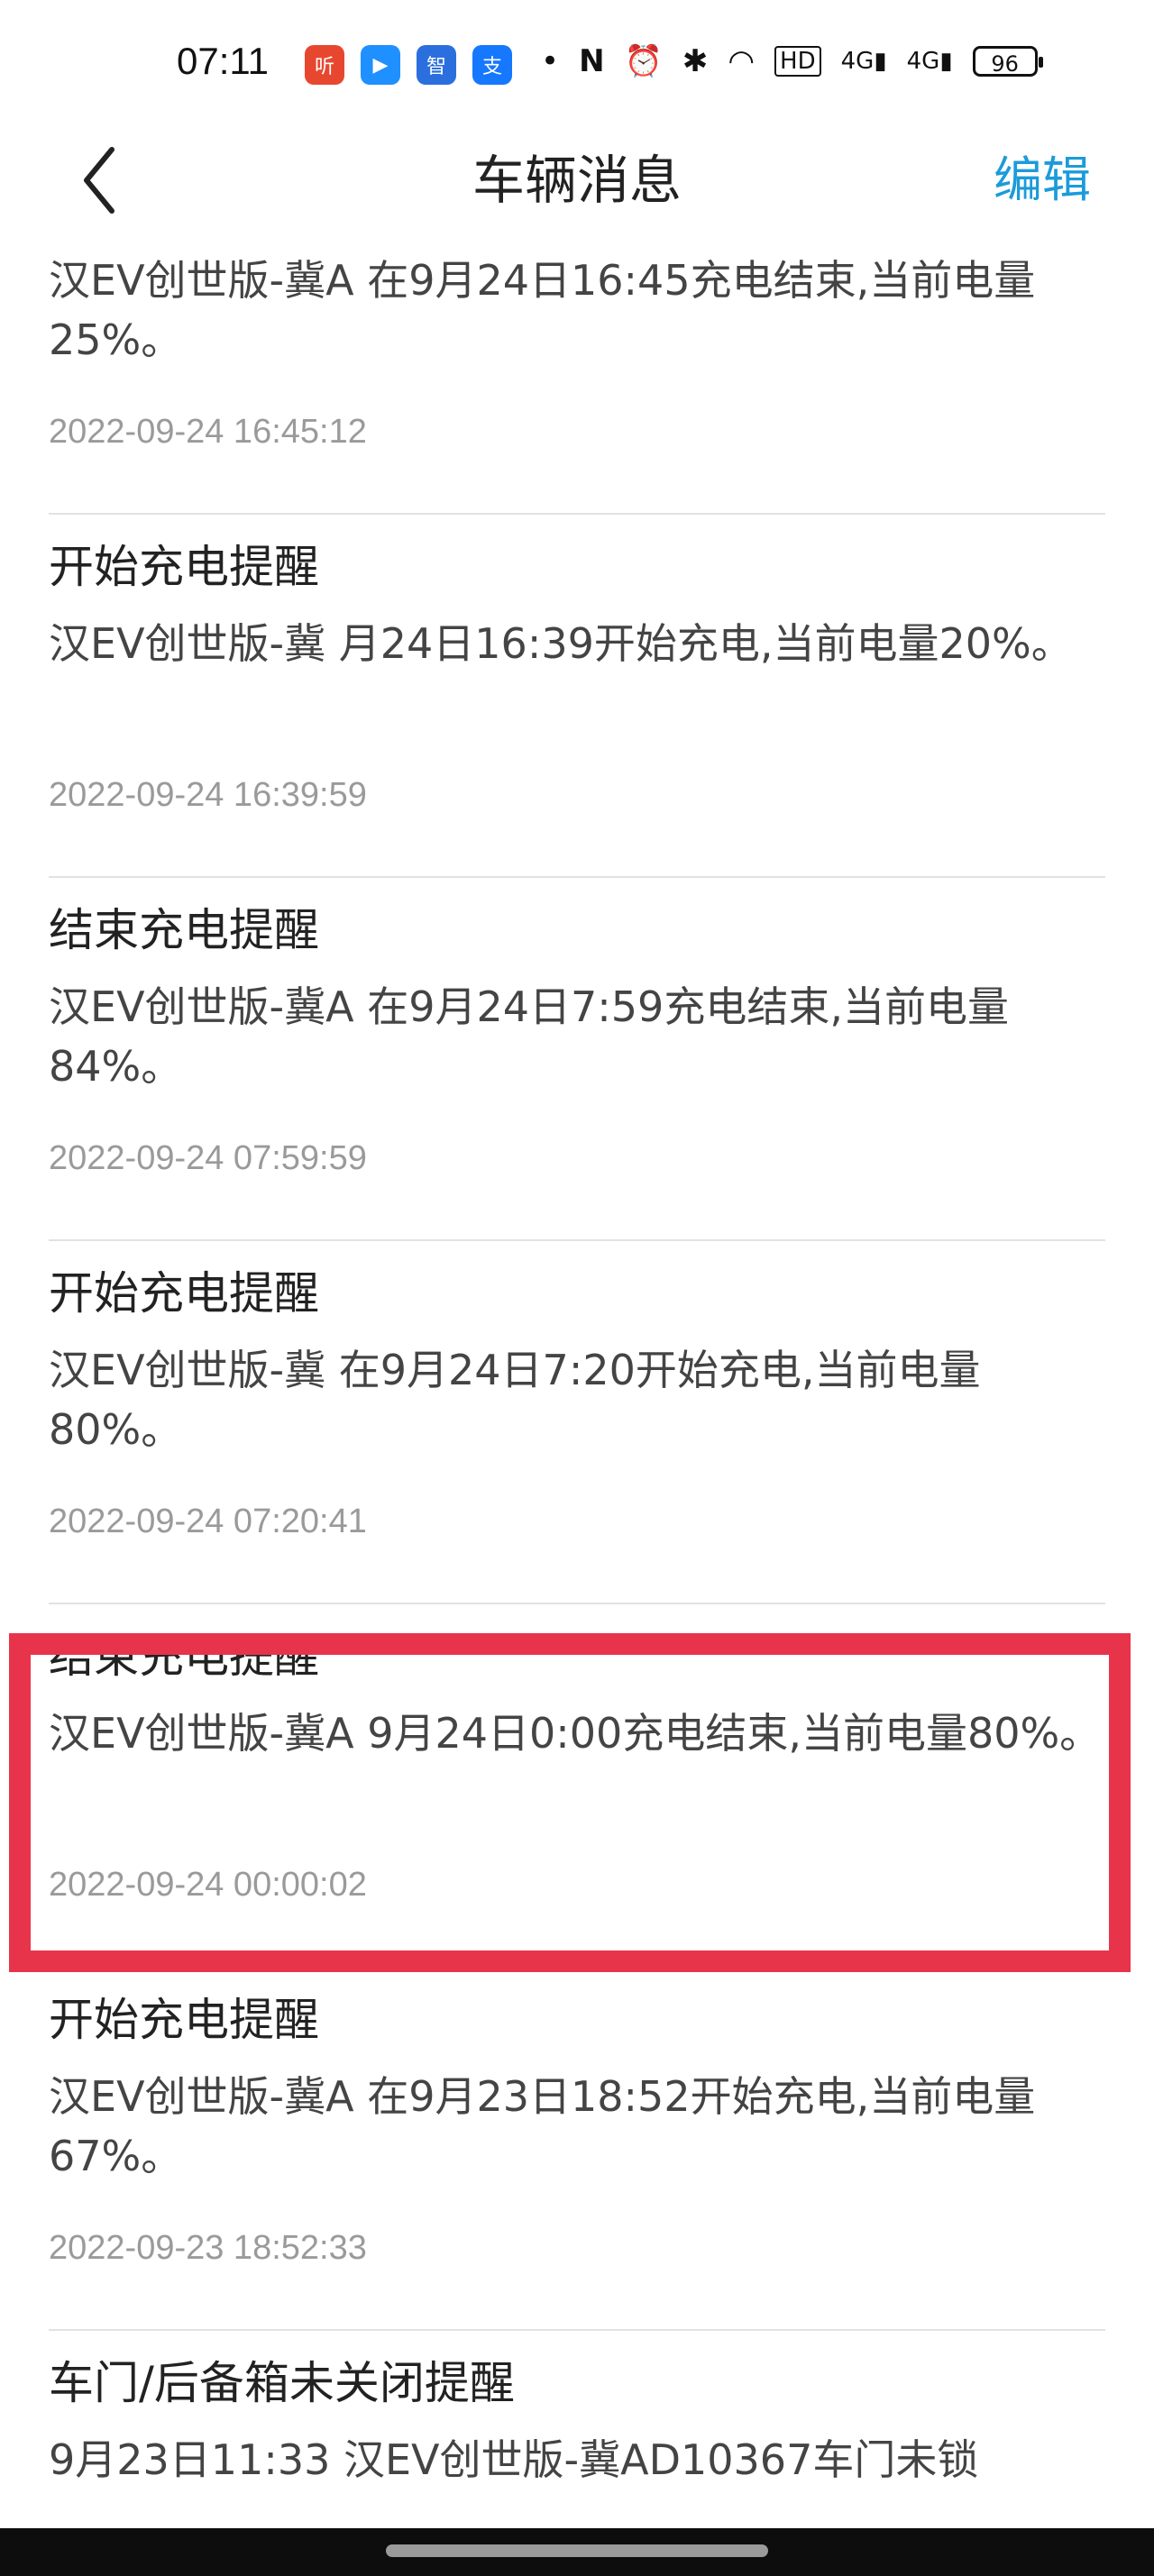  What do you see at coordinates (592, 61) in the screenshot?
I see `nfc-icon: N` at bounding box center [592, 61].